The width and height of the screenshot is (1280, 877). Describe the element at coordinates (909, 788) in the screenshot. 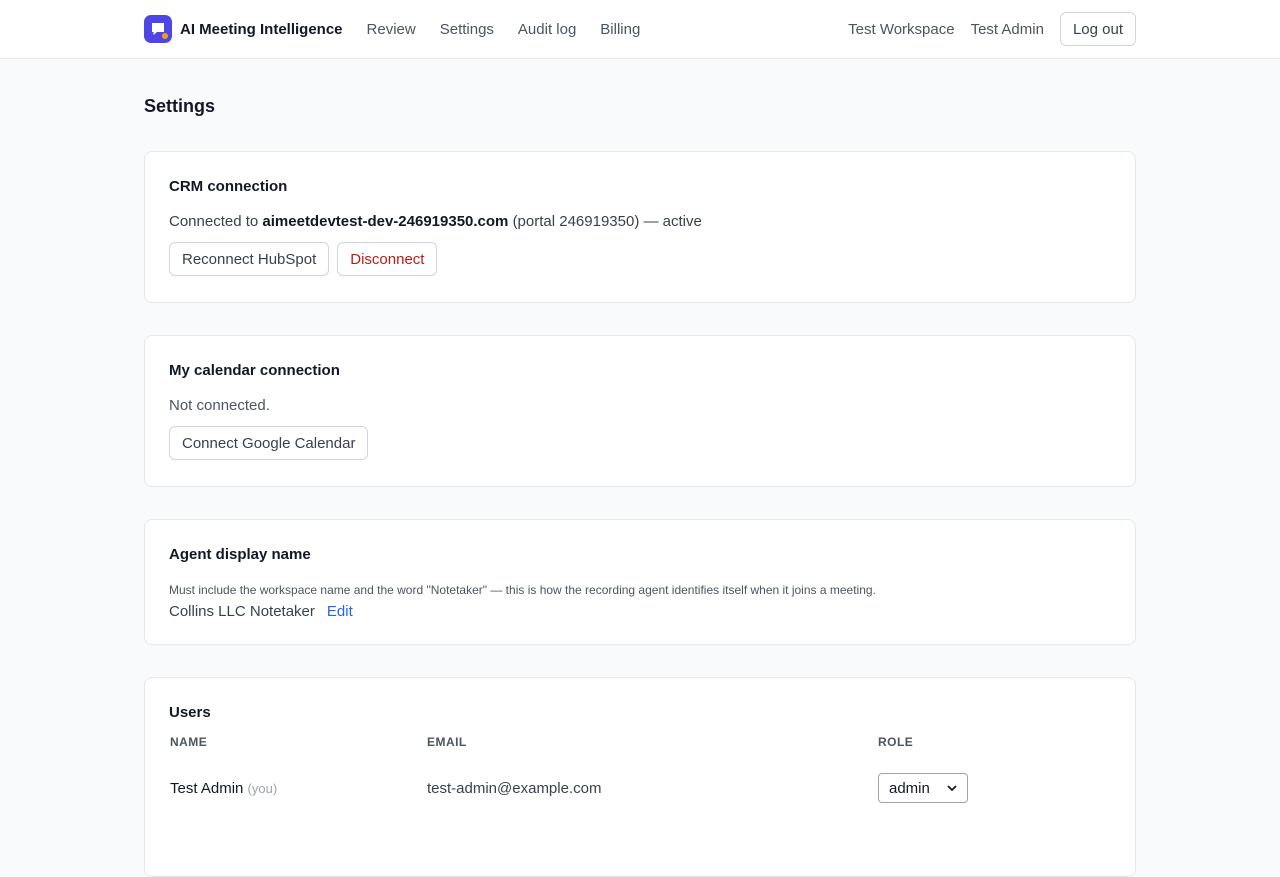

I see `role-select-value: admin` at that location.